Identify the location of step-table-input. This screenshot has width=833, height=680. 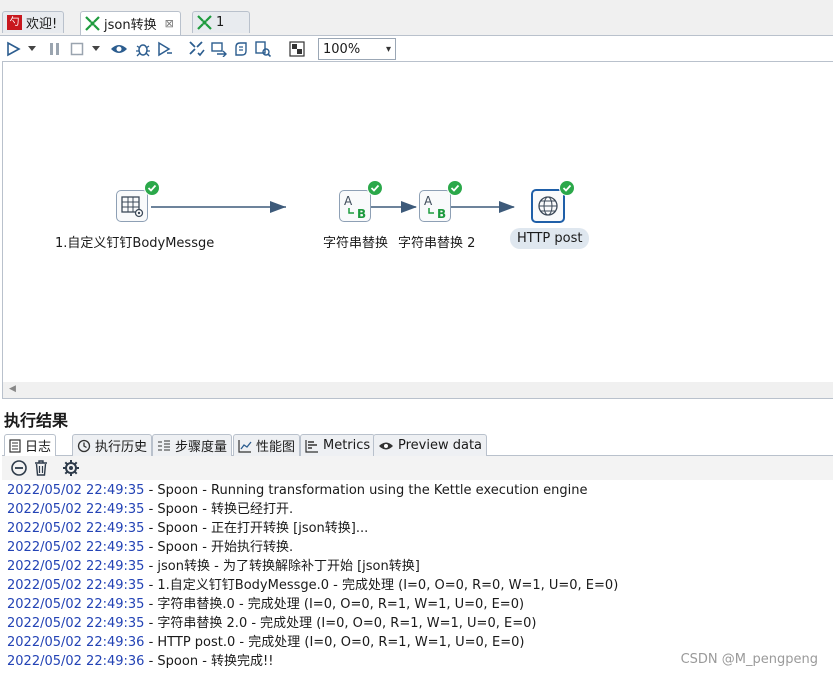
(132, 206).